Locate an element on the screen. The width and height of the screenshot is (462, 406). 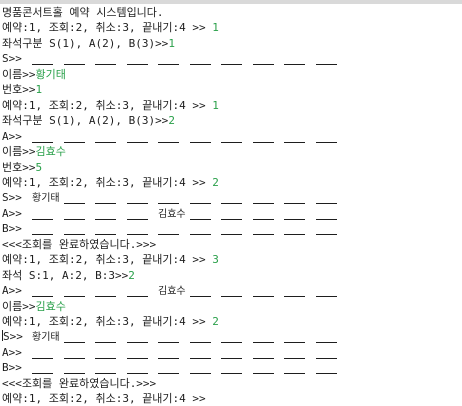
console-line: 번호>>1 is located at coordinates (22, 89).